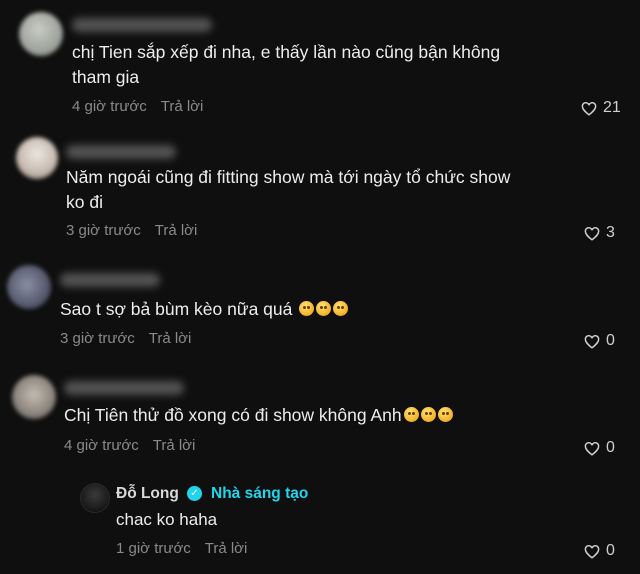  I want to click on creator-badge: Nhà sáng tạo, so click(260, 493).